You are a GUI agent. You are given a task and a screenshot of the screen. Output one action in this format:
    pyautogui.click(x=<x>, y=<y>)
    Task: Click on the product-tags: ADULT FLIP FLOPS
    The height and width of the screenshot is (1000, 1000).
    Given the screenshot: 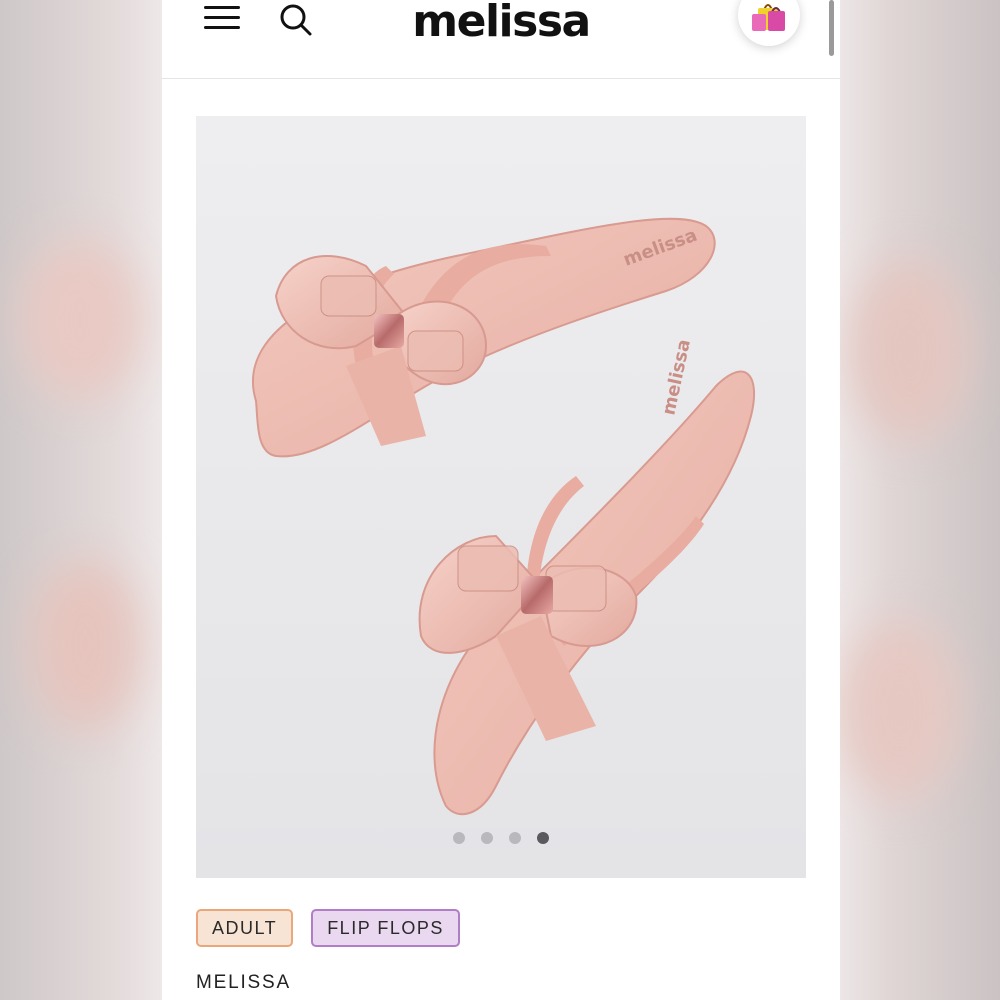 What is the action you would take?
    pyautogui.click(x=337, y=928)
    